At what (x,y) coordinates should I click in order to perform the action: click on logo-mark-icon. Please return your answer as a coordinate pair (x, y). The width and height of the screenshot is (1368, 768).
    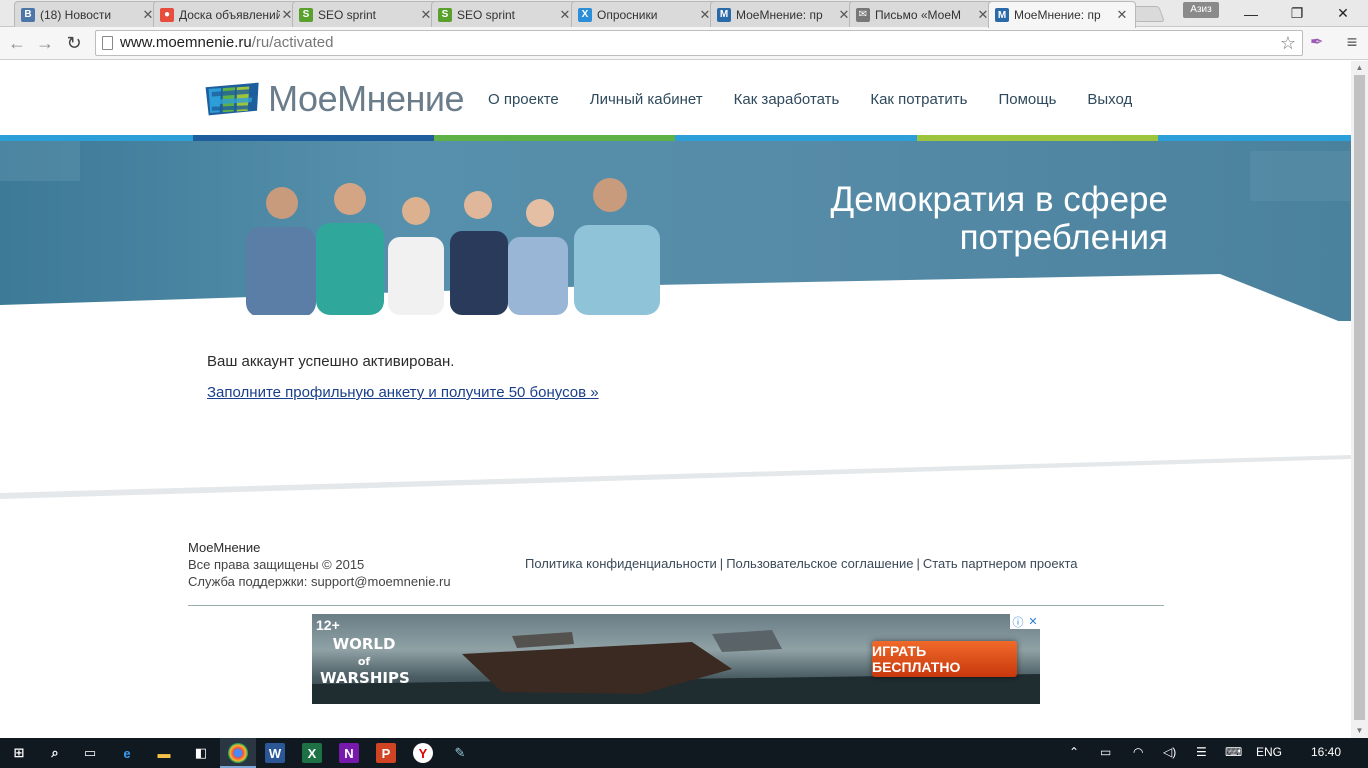
    Looking at the image, I should click on (232, 99).